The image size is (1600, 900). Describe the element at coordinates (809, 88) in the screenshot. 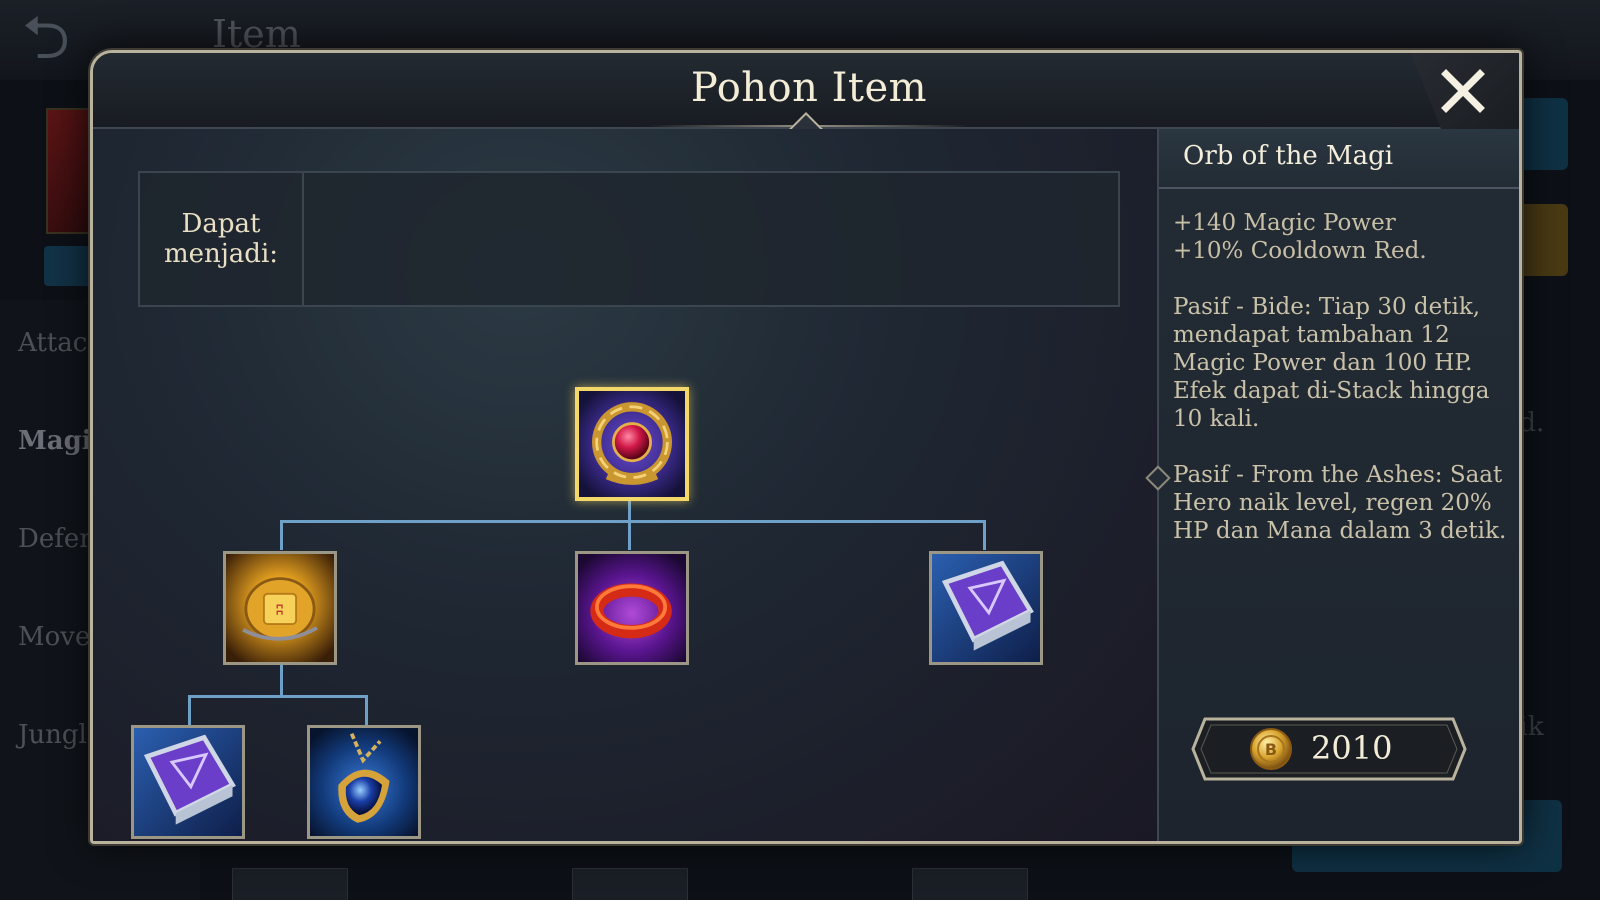

I see `modal-title: Pohon Item` at that location.